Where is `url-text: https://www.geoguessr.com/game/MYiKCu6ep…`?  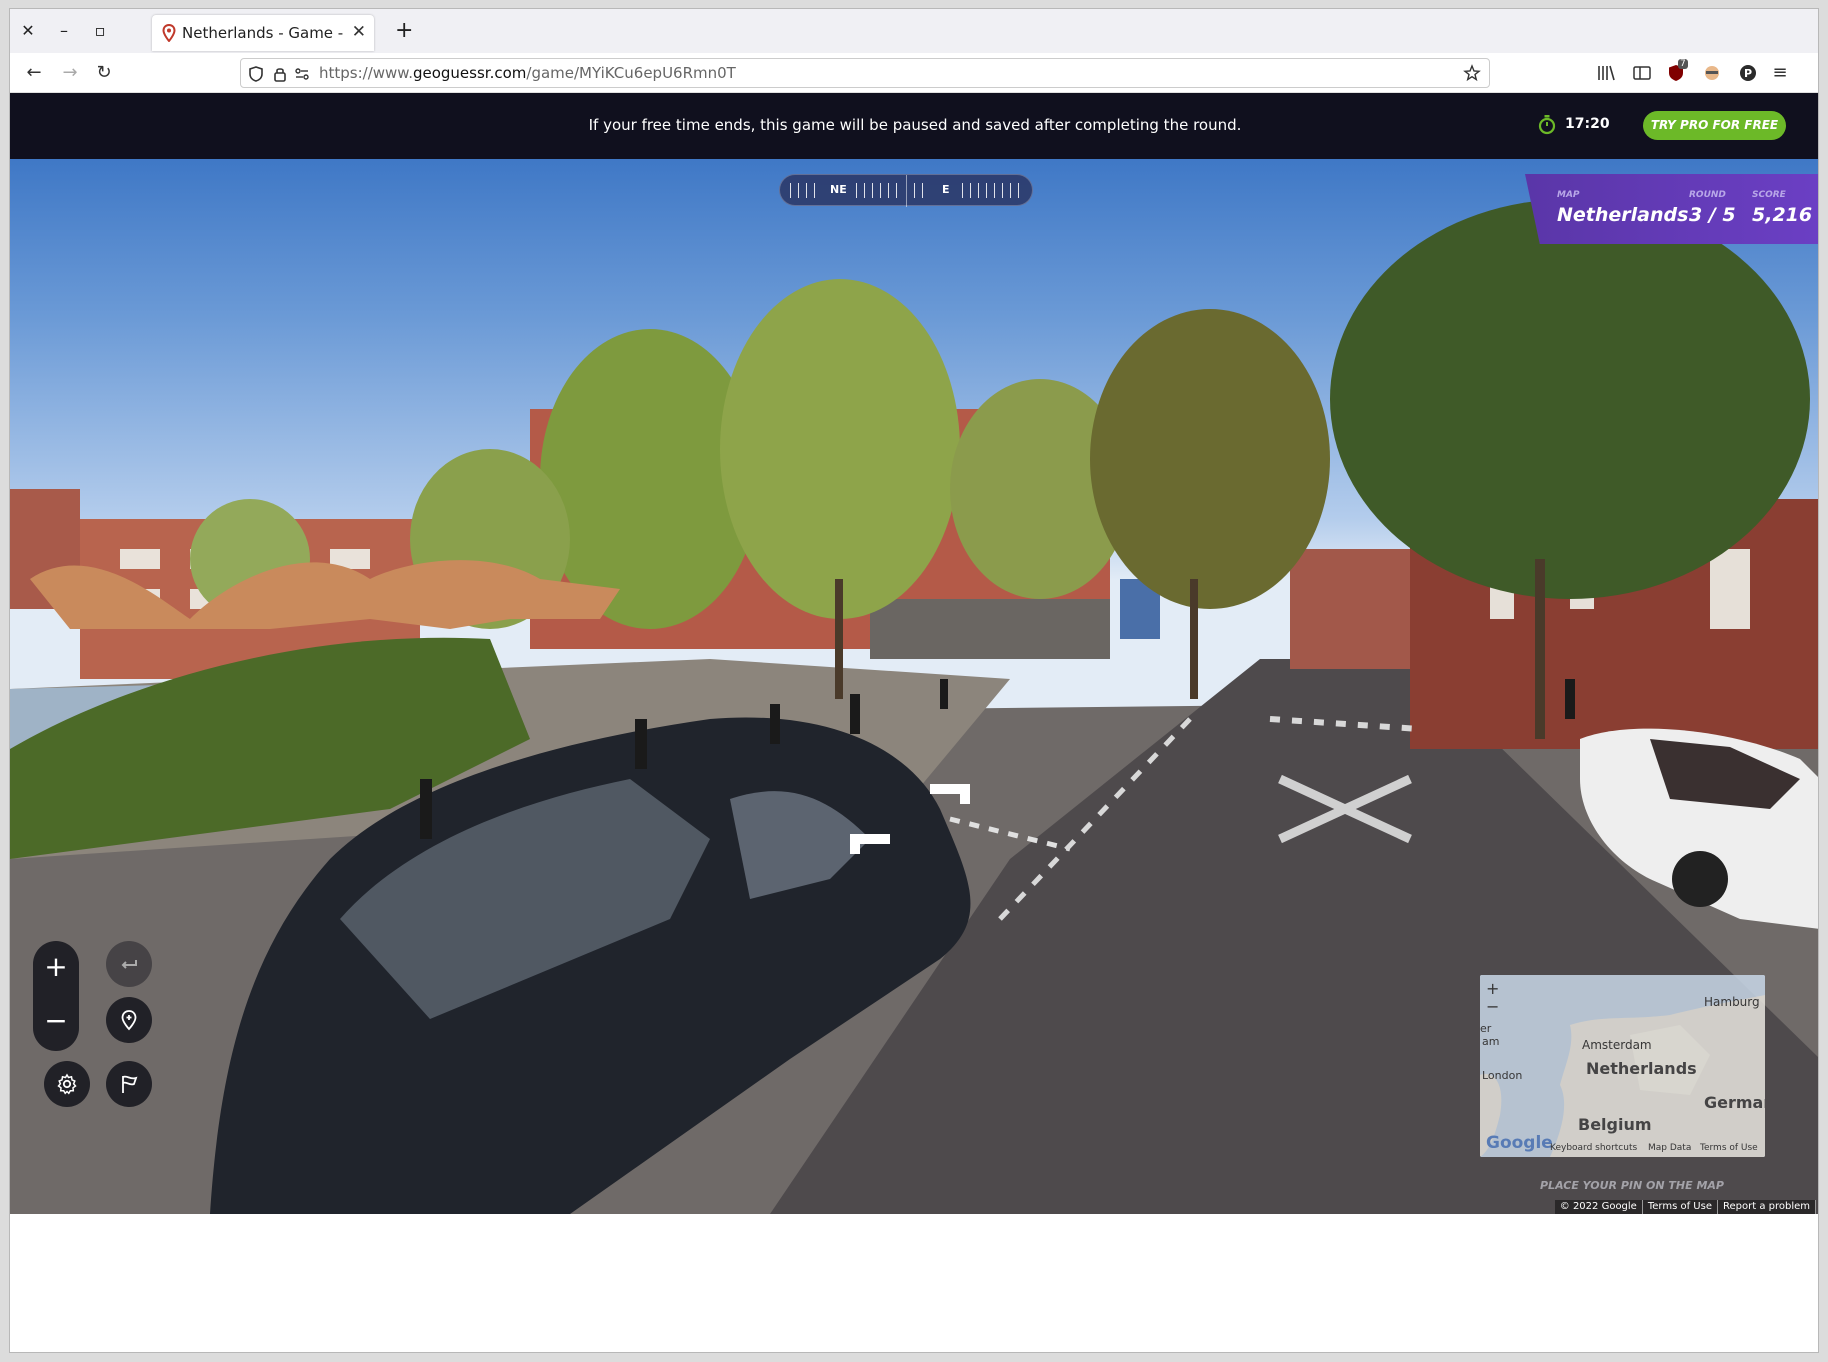
url-text: https://www.geoguessr.com/game/MYiKCu6ep… is located at coordinates (527, 73).